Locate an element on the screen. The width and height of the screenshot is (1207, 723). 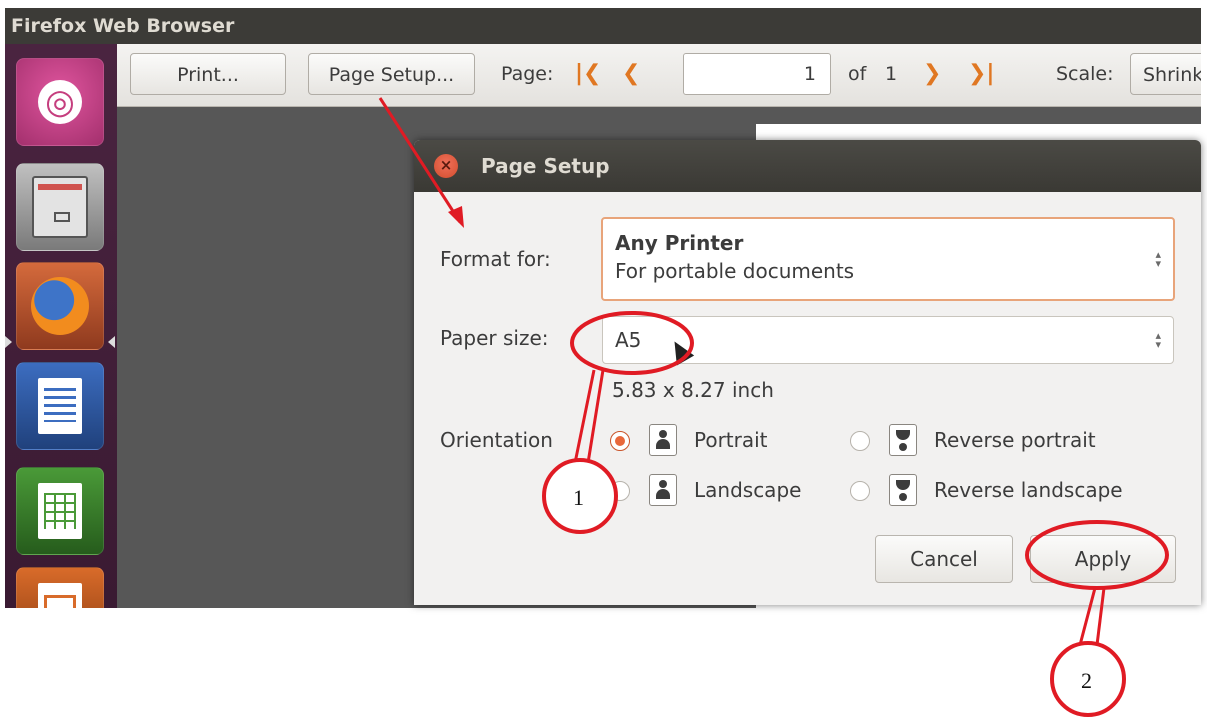
next-page-icon: ❯ is located at coordinates (932, 74).